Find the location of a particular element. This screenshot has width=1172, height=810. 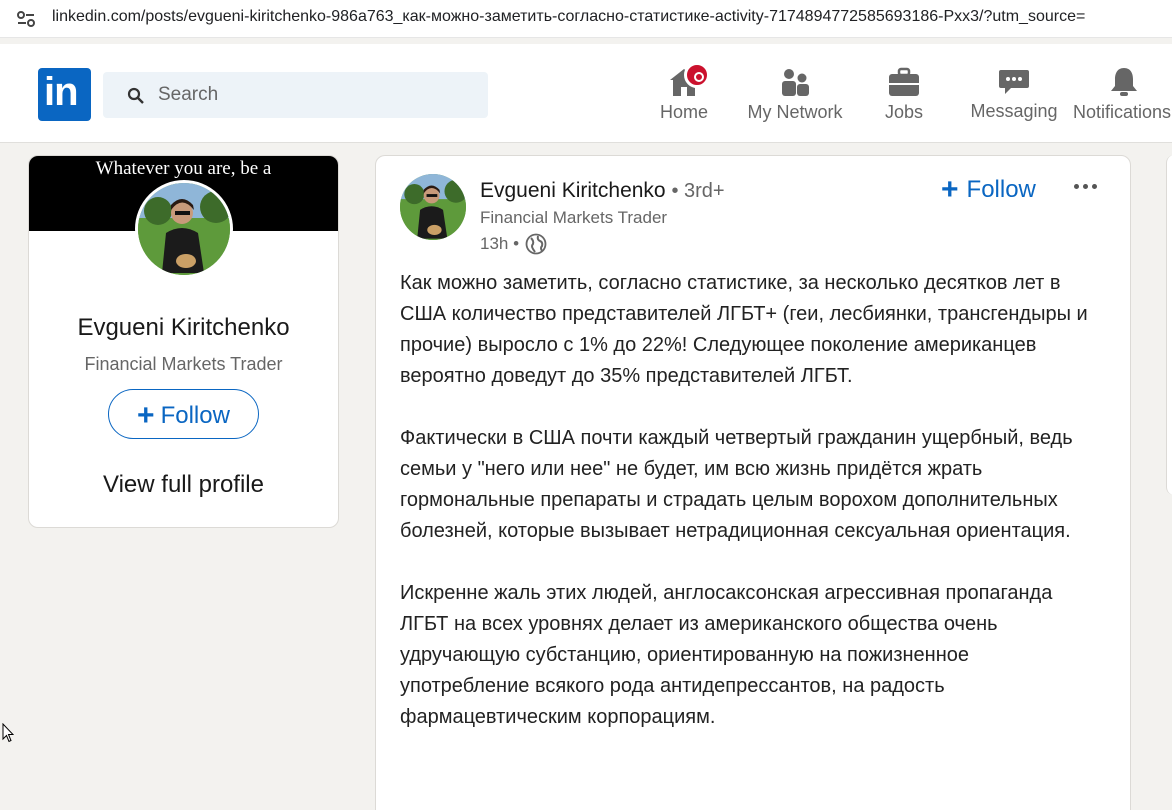

notification-badge is located at coordinates (697, 75).